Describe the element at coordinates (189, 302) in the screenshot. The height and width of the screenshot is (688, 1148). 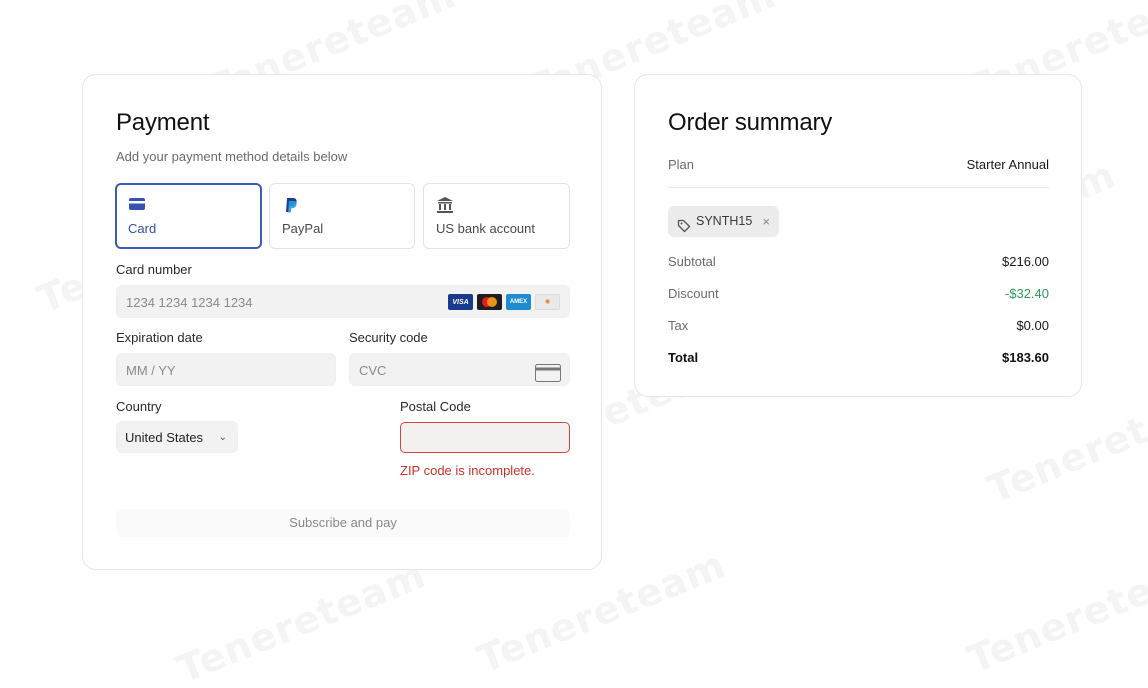
I see `card-number-placeholder: 1234 1234 1234 1234` at that location.